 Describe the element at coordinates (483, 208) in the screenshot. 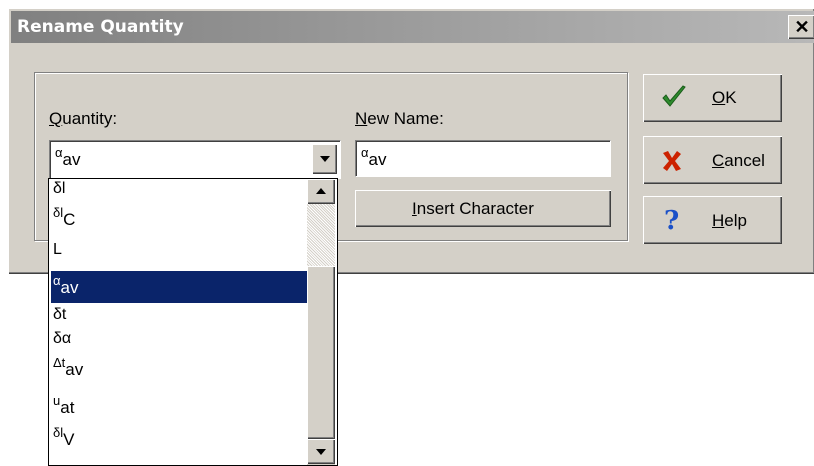

I see `insert-character-button: Insert Character` at that location.